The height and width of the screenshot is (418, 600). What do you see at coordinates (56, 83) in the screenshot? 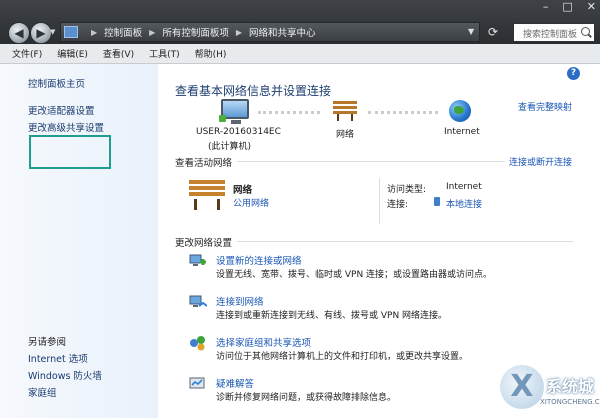
I see `control-panel-home-link: 控制面板主页` at bounding box center [56, 83].